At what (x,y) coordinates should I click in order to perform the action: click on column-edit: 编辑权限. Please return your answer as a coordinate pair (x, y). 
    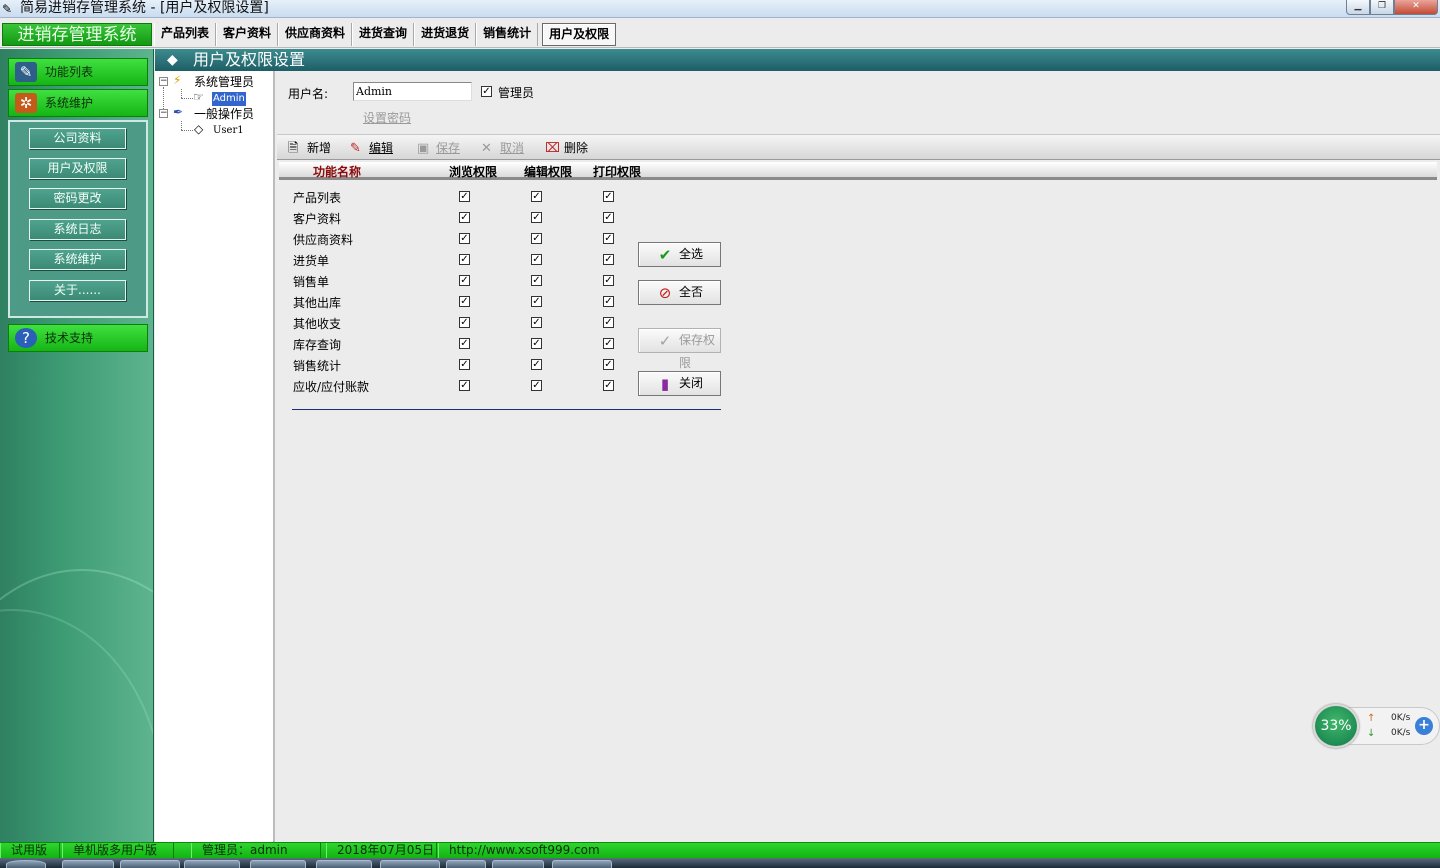
    Looking at the image, I should click on (548, 172).